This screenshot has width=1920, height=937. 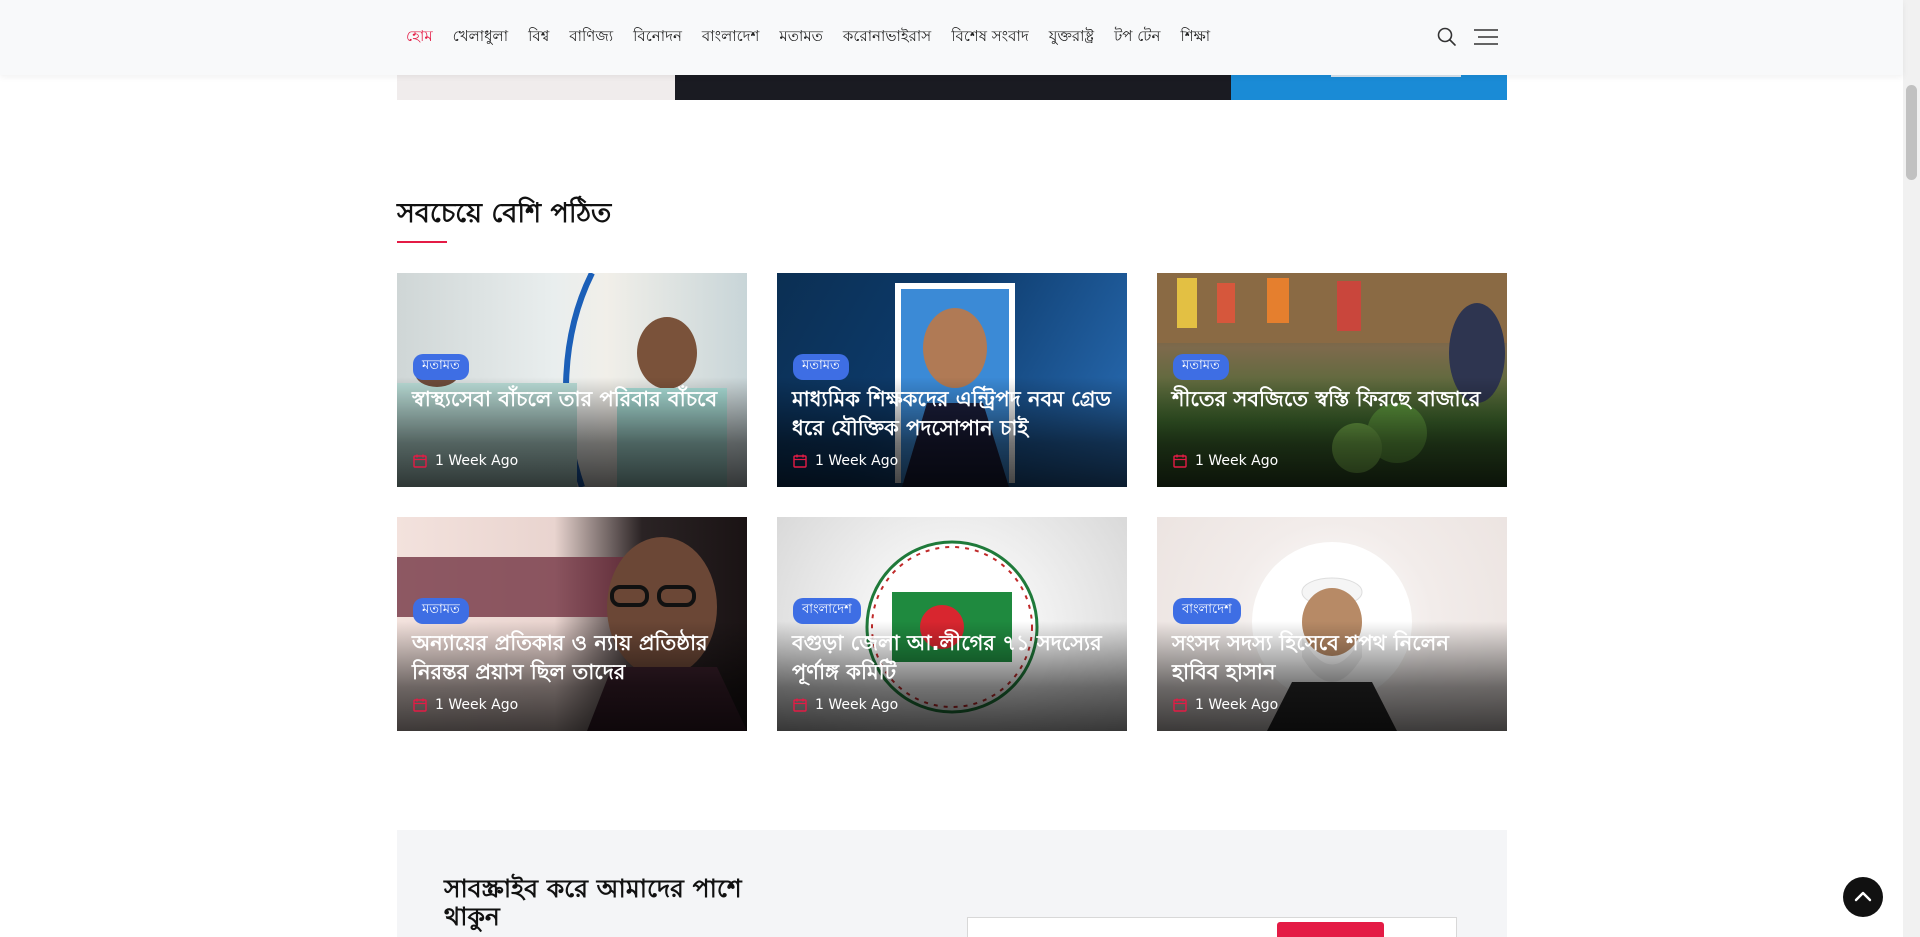 What do you see at coordinates (538, 37) in the screenshot?
I see `nav-item-world: বিশ্ব` at bounding box center [538, 37].